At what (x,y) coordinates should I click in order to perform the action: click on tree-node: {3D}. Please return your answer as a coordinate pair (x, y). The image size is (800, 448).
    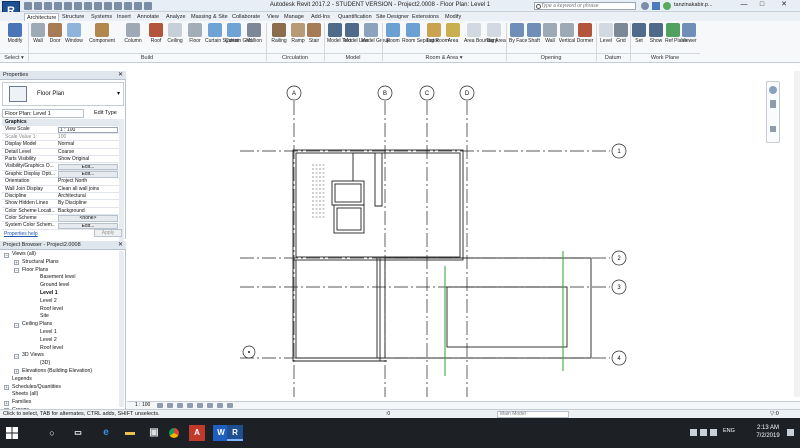
    Looking at the image, I should click on (60, 364).